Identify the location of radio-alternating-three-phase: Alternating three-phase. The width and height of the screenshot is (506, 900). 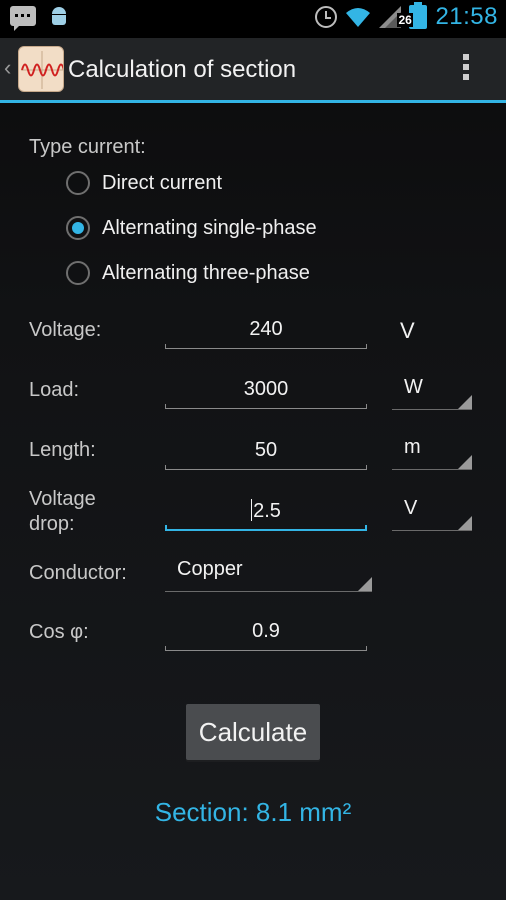
(188, 273).